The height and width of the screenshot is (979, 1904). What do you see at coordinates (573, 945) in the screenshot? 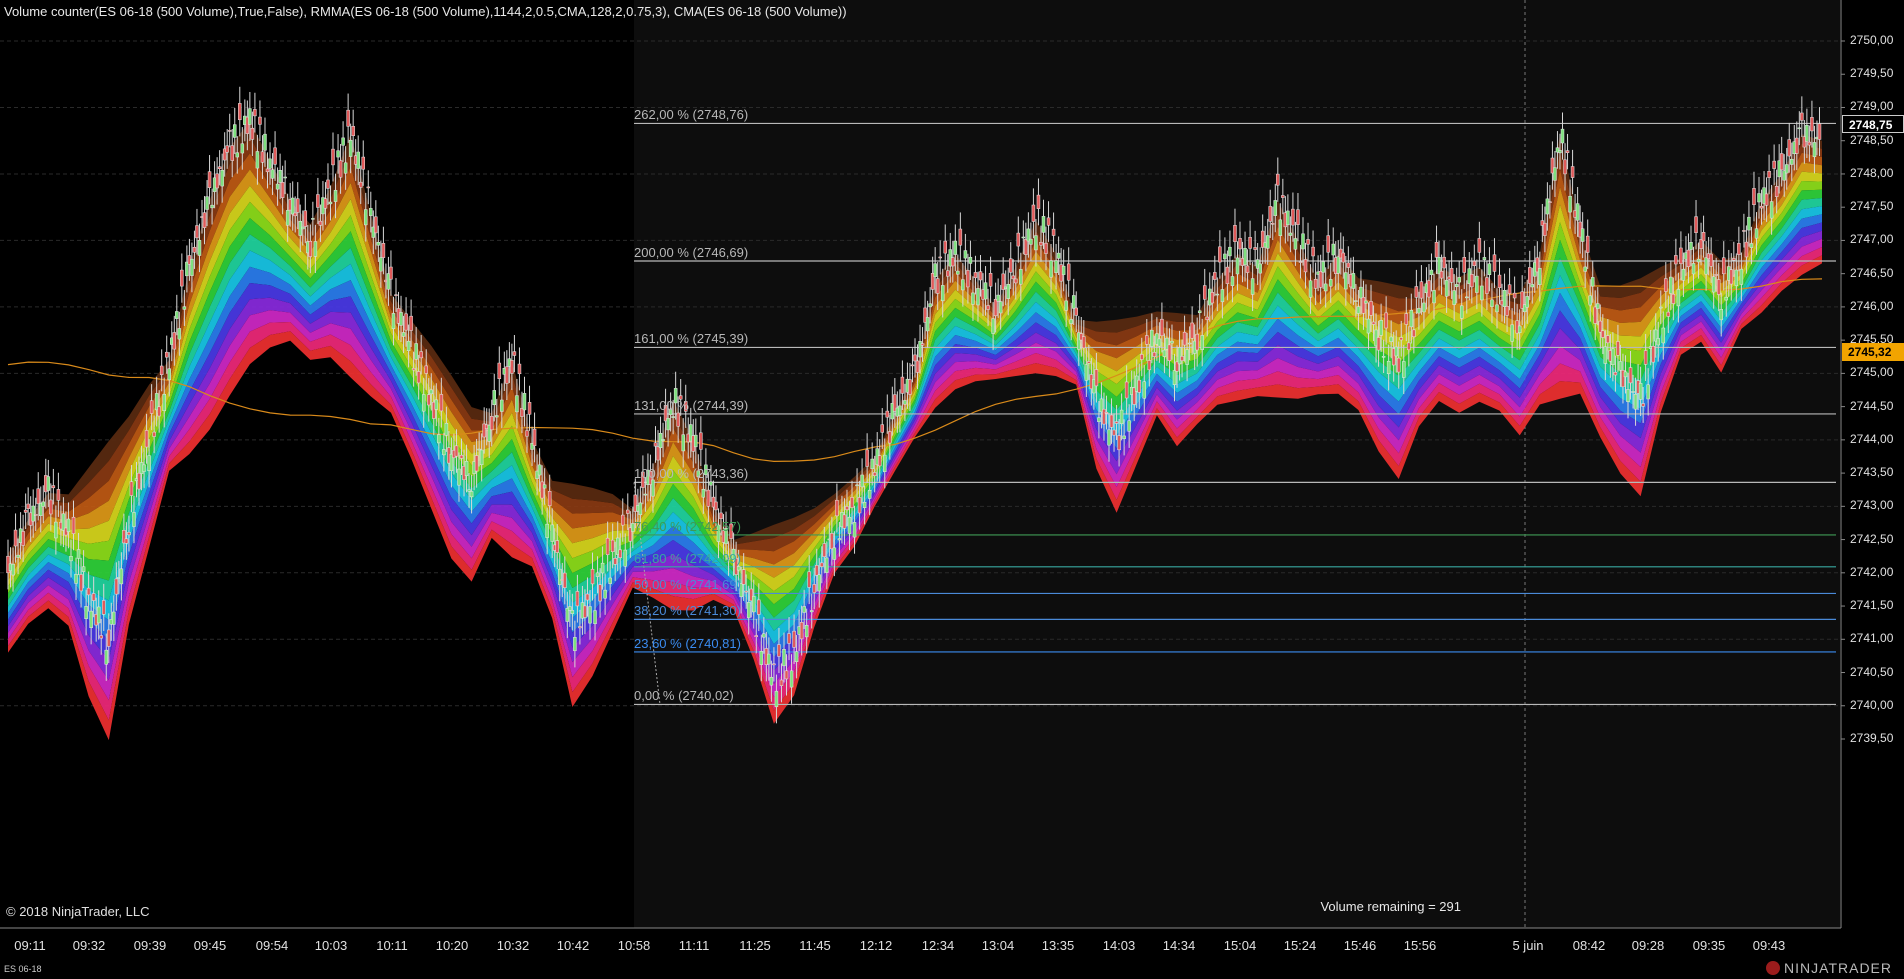
I see `time-tick-label: 10:42` at bounding box center [573, 945].